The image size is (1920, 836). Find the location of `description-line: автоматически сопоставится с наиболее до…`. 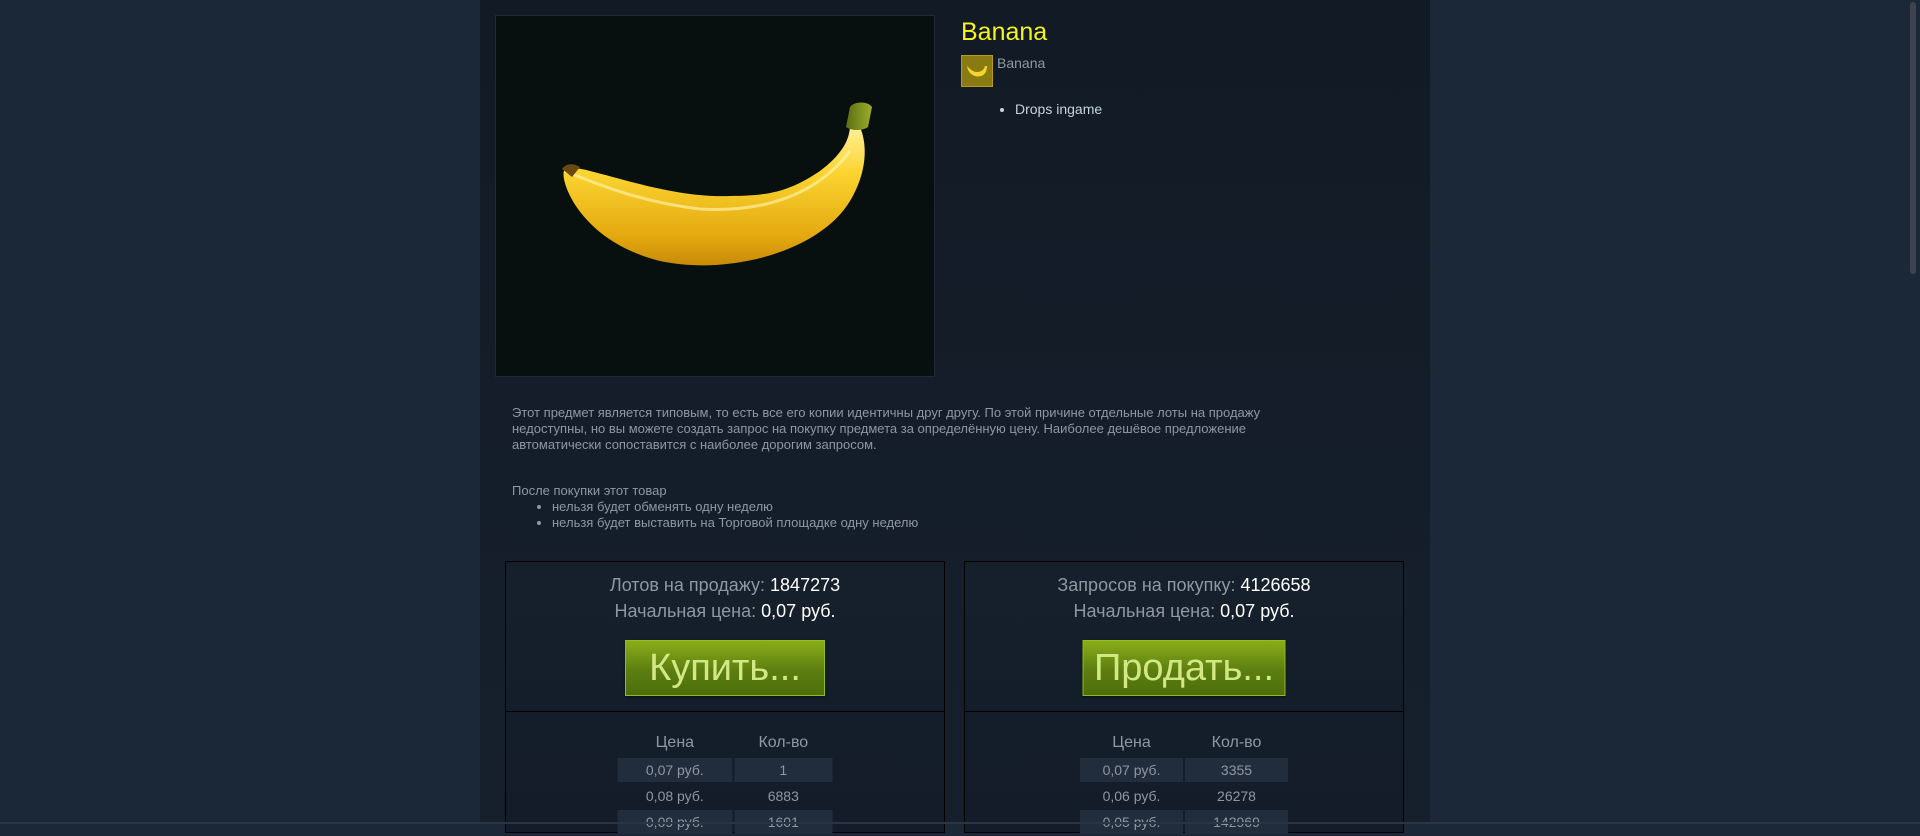

description-line: автоматически сопоставится с наиболее до… is located at coordinates (694, 444).